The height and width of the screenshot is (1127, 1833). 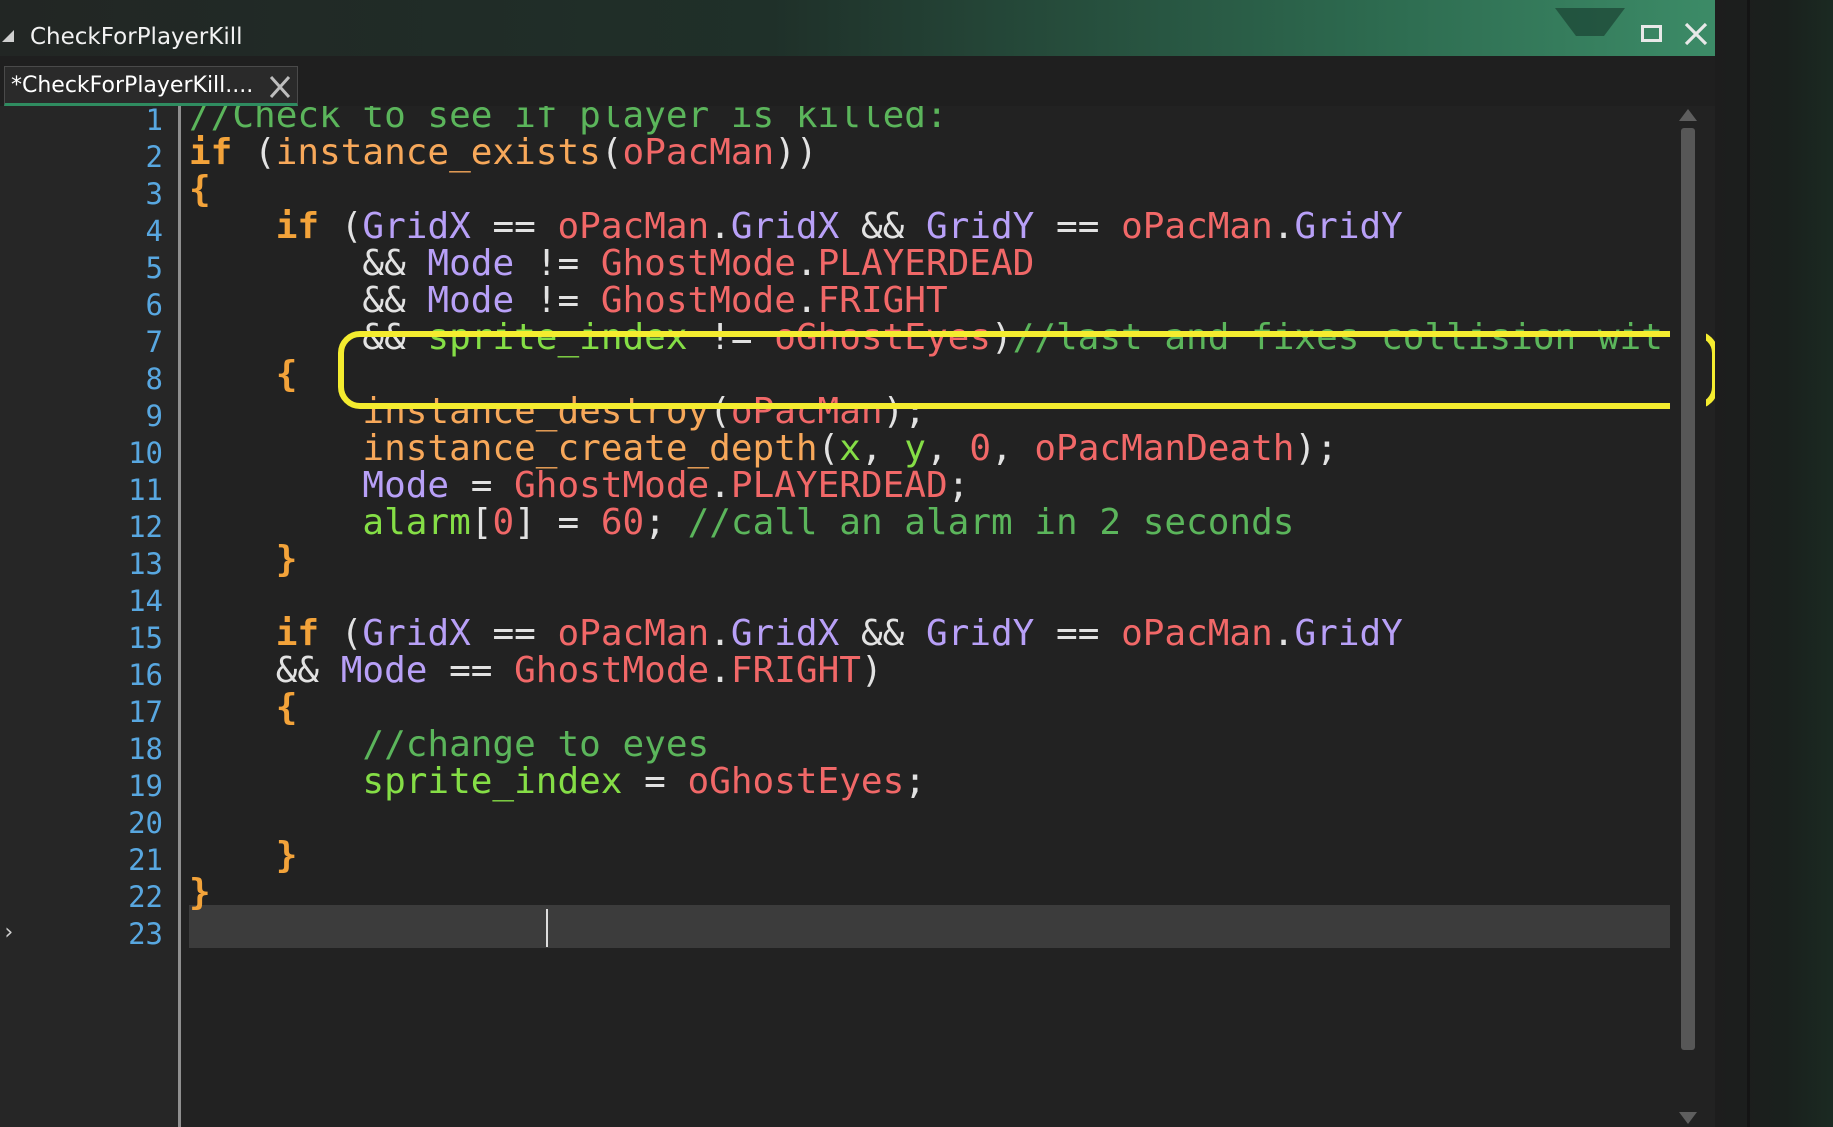 I want to click on code-token: x, so click(x=850, y=448).